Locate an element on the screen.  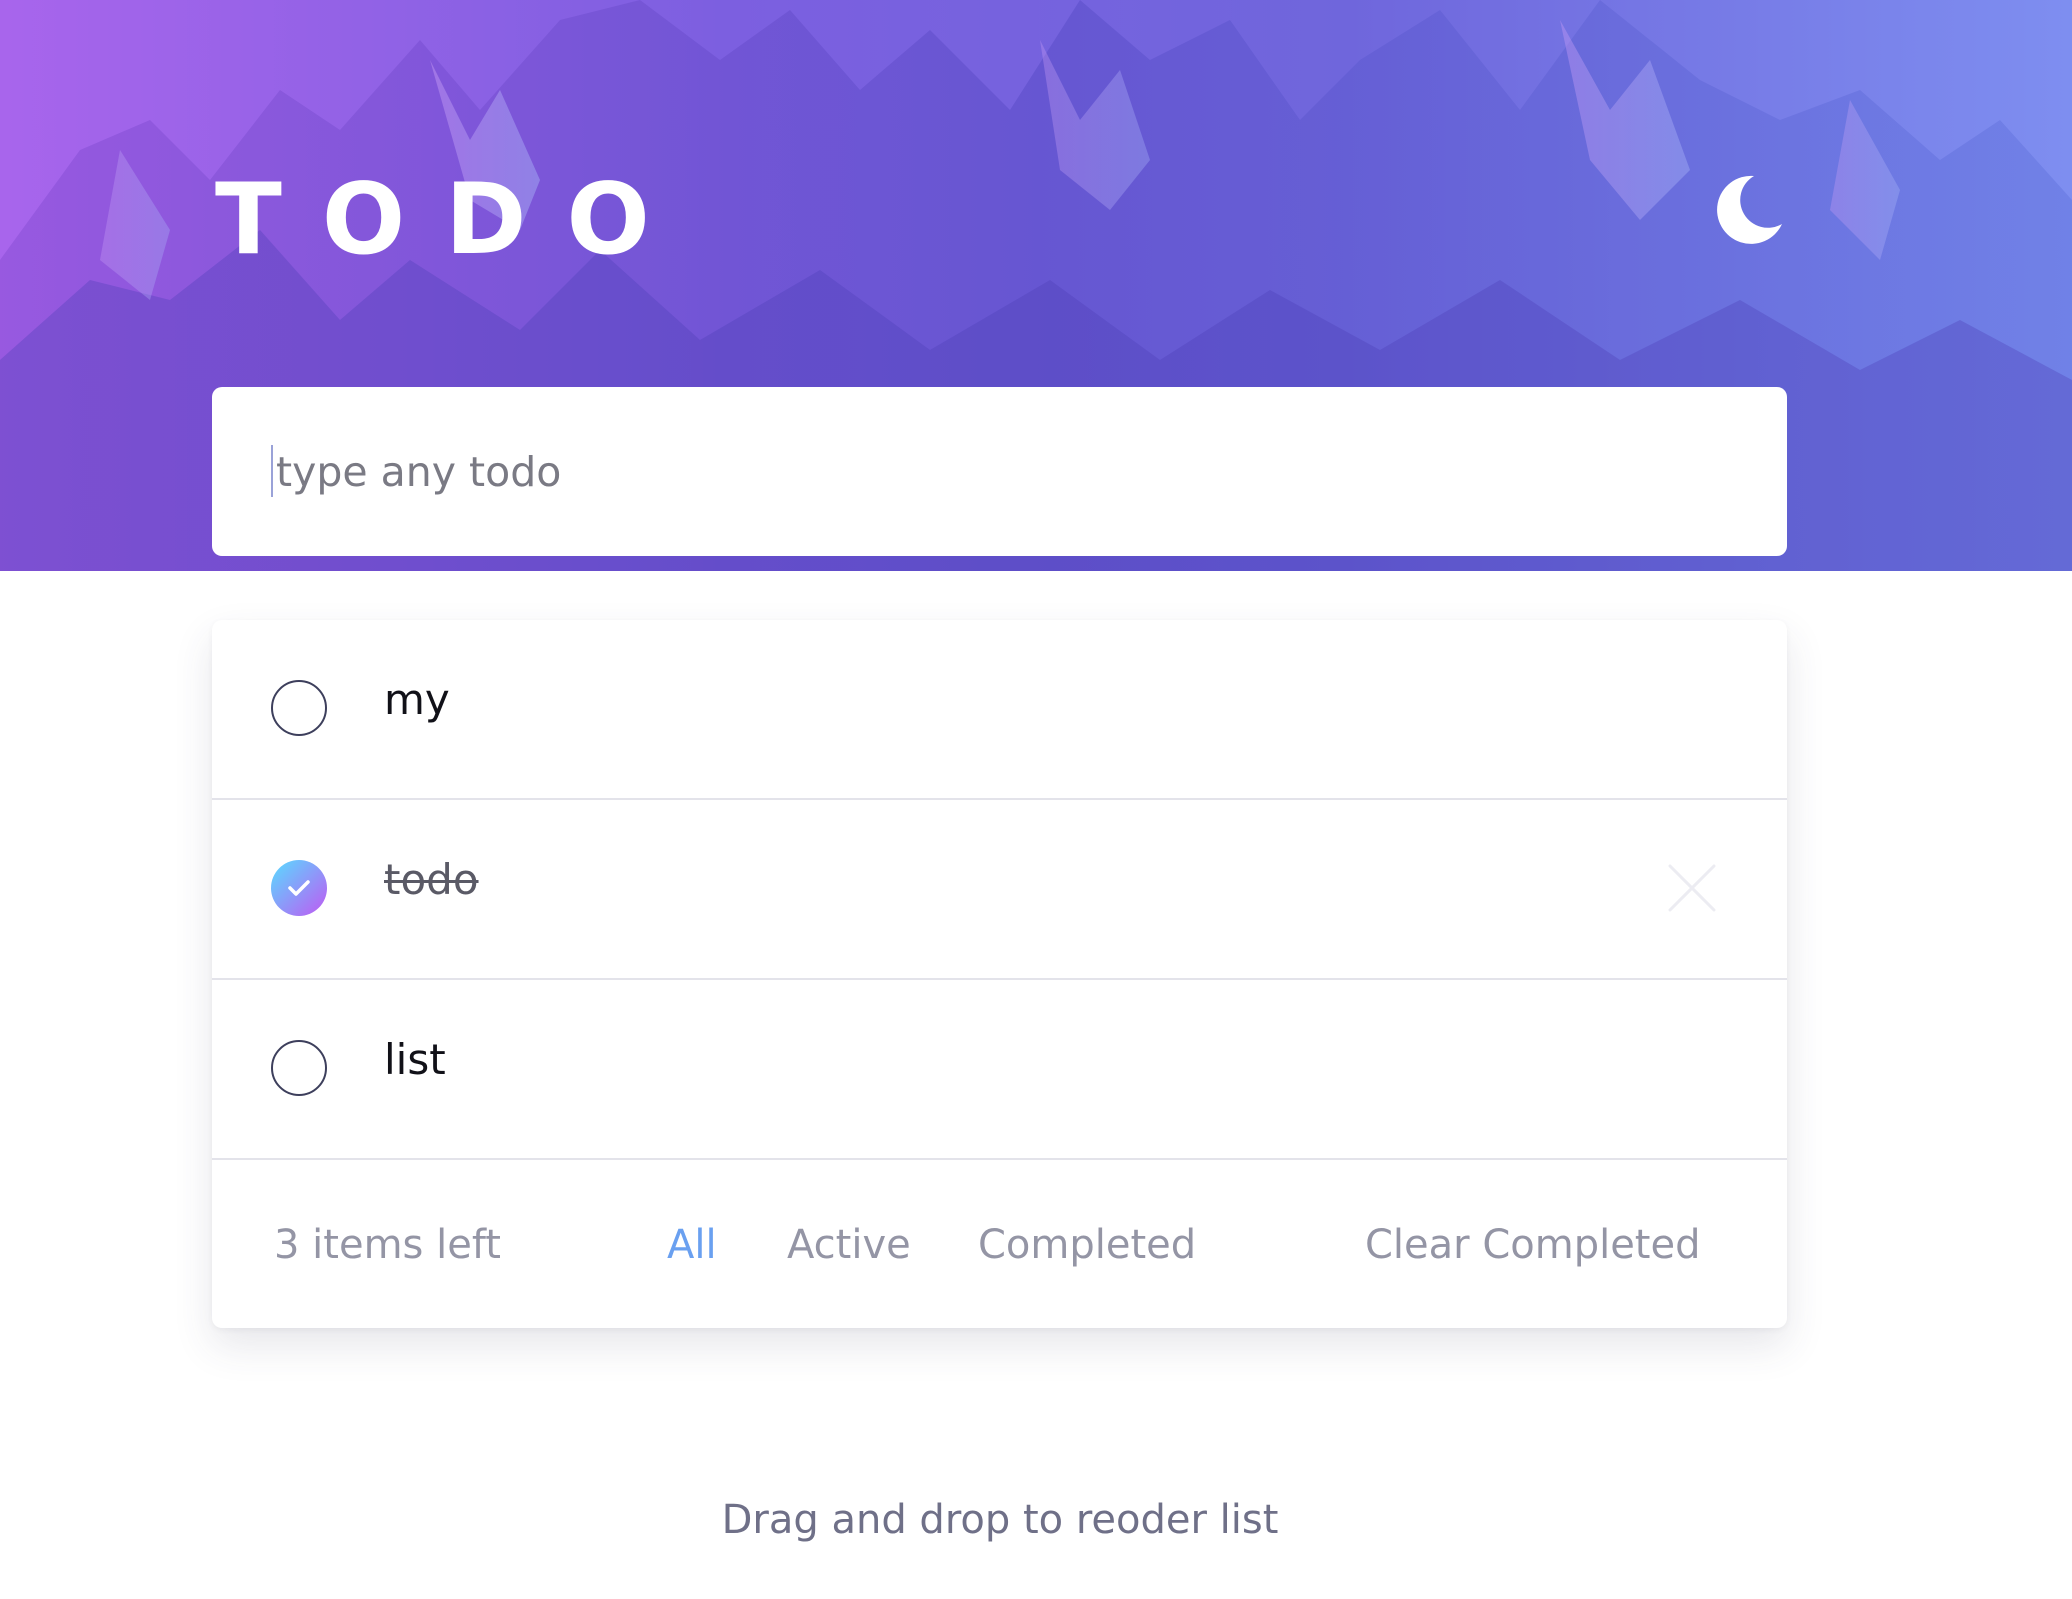
items-left-count: 3 items left is located at coordinates (387, 1245).